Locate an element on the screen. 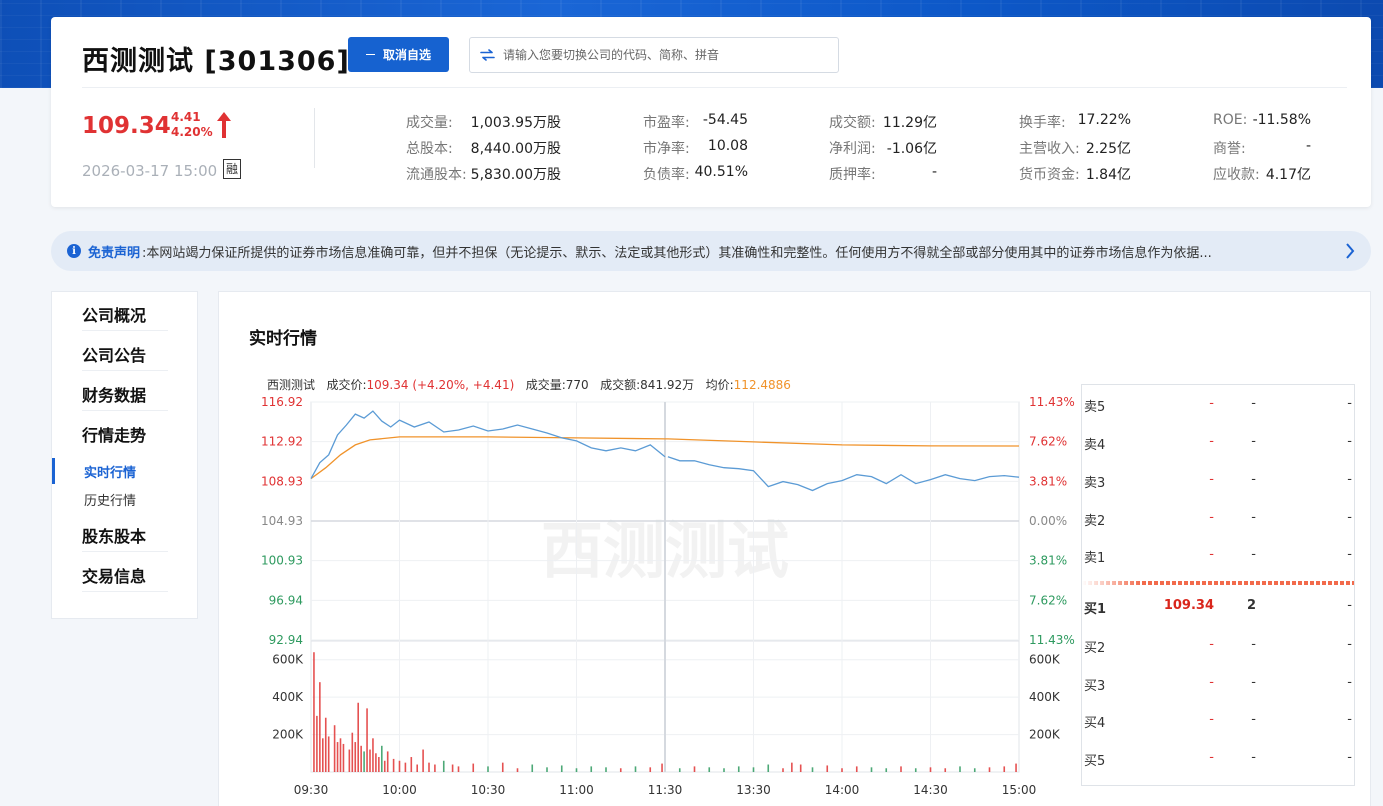 The image size is (1383, 806). volume-tick-label: 400K is located at coordinates (288, 697).